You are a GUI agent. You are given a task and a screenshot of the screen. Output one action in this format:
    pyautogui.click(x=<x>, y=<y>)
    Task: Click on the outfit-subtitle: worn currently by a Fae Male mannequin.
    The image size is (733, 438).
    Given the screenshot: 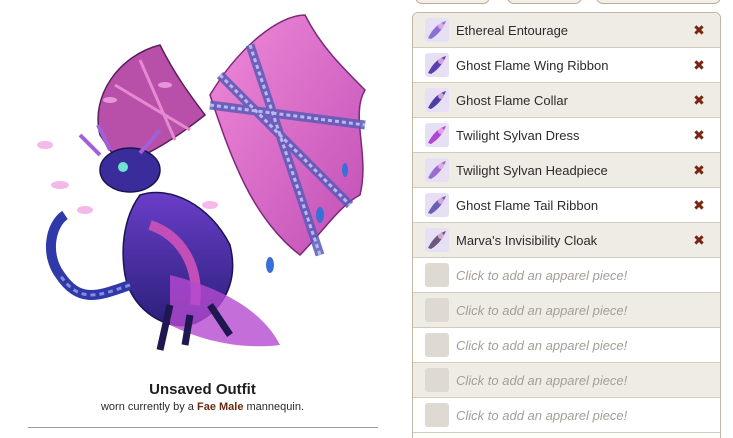 What is the action you would take?
    pyautogui.click(x=202, y=407)
    